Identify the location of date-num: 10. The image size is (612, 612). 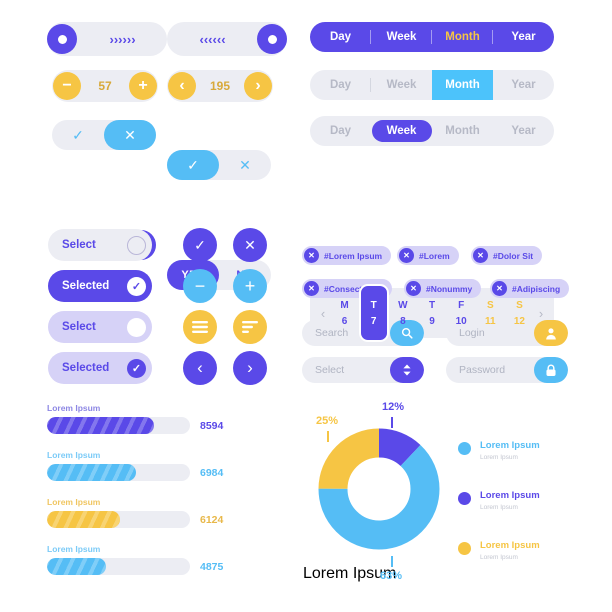
(461, 321).